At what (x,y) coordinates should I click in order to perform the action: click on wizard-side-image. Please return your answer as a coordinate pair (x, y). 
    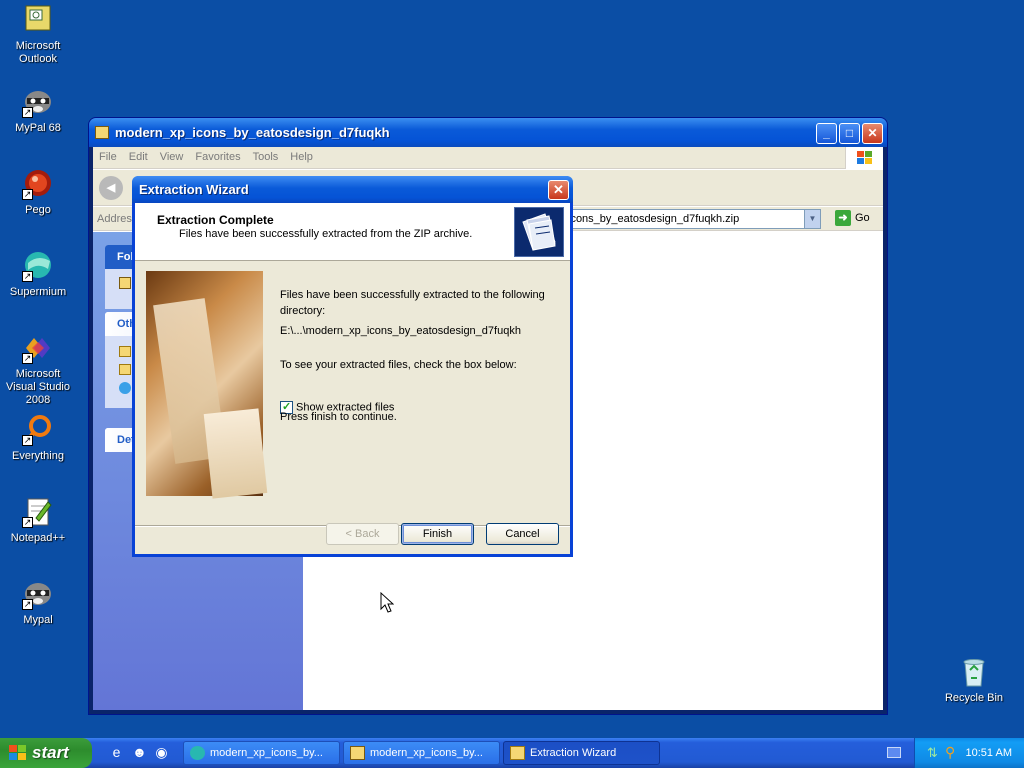
    Looking at the image, I should click on (207, 385).